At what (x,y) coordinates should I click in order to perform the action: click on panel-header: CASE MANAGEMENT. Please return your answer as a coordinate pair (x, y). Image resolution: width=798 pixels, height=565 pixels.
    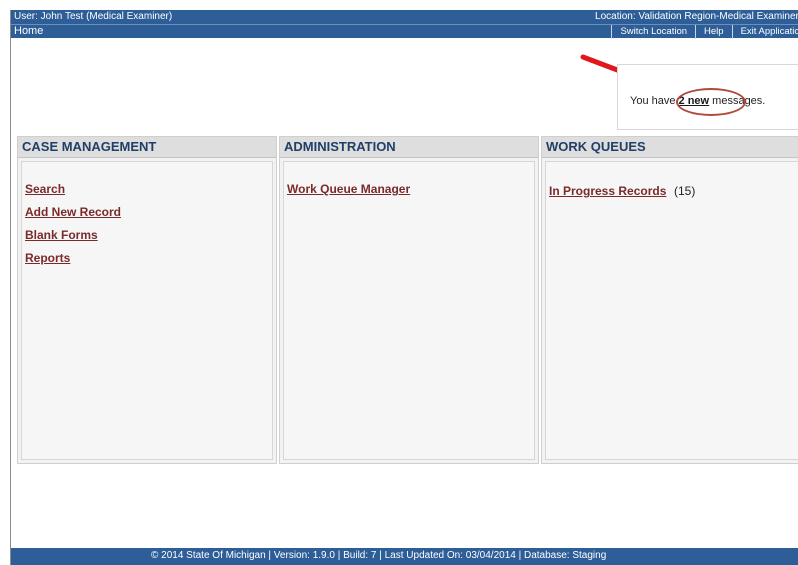
    Looking at the image, I should click on (147, 147).